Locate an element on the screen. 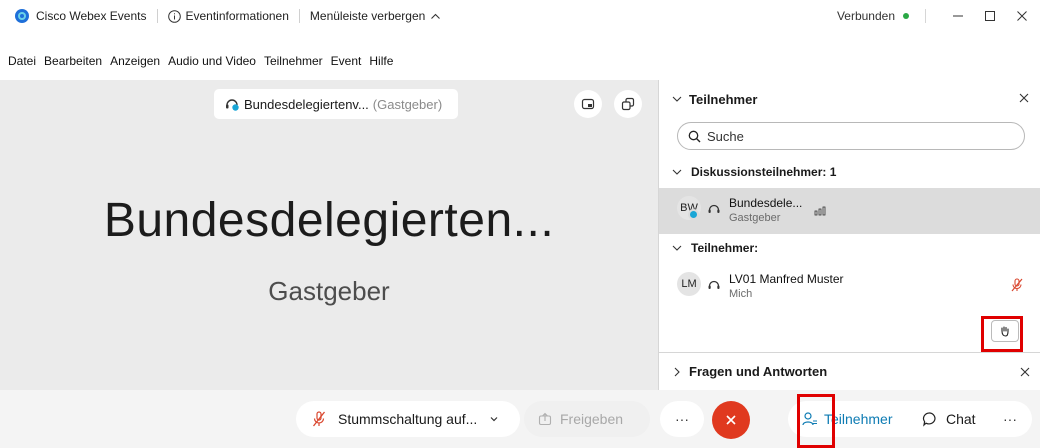 The width and height of the screenshot is (1040, 448). share-icon is located at coordinates (545, 419).